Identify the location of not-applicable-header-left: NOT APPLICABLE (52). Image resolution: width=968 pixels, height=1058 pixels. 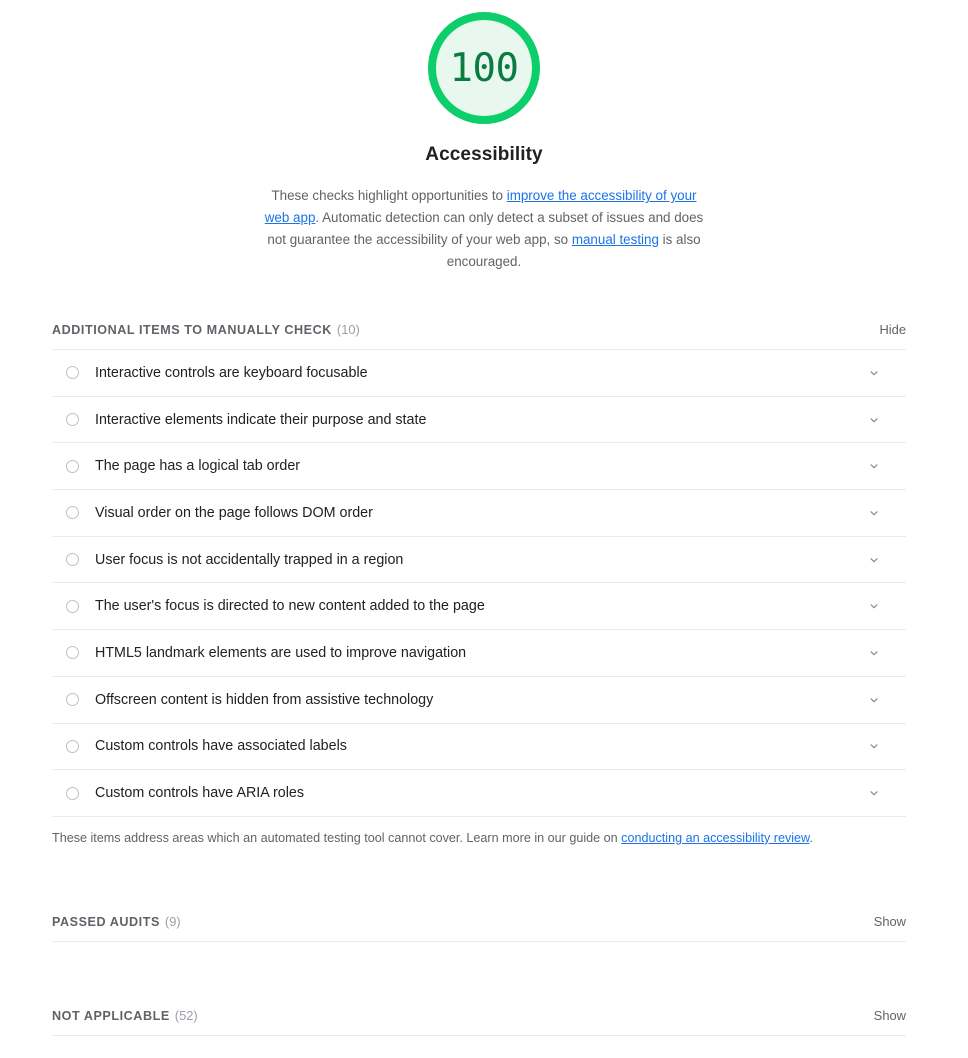
(125, 1015).